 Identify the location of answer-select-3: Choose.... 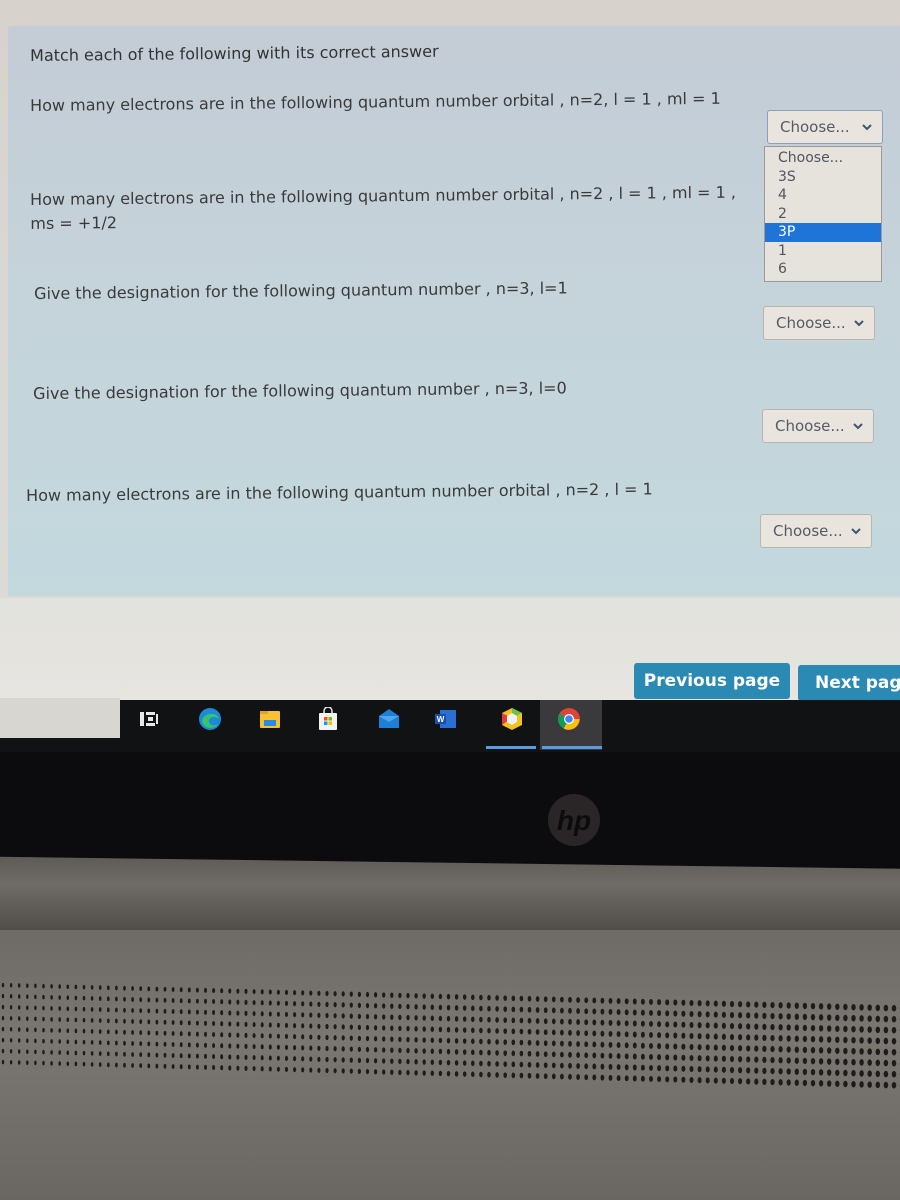
(819, 323).